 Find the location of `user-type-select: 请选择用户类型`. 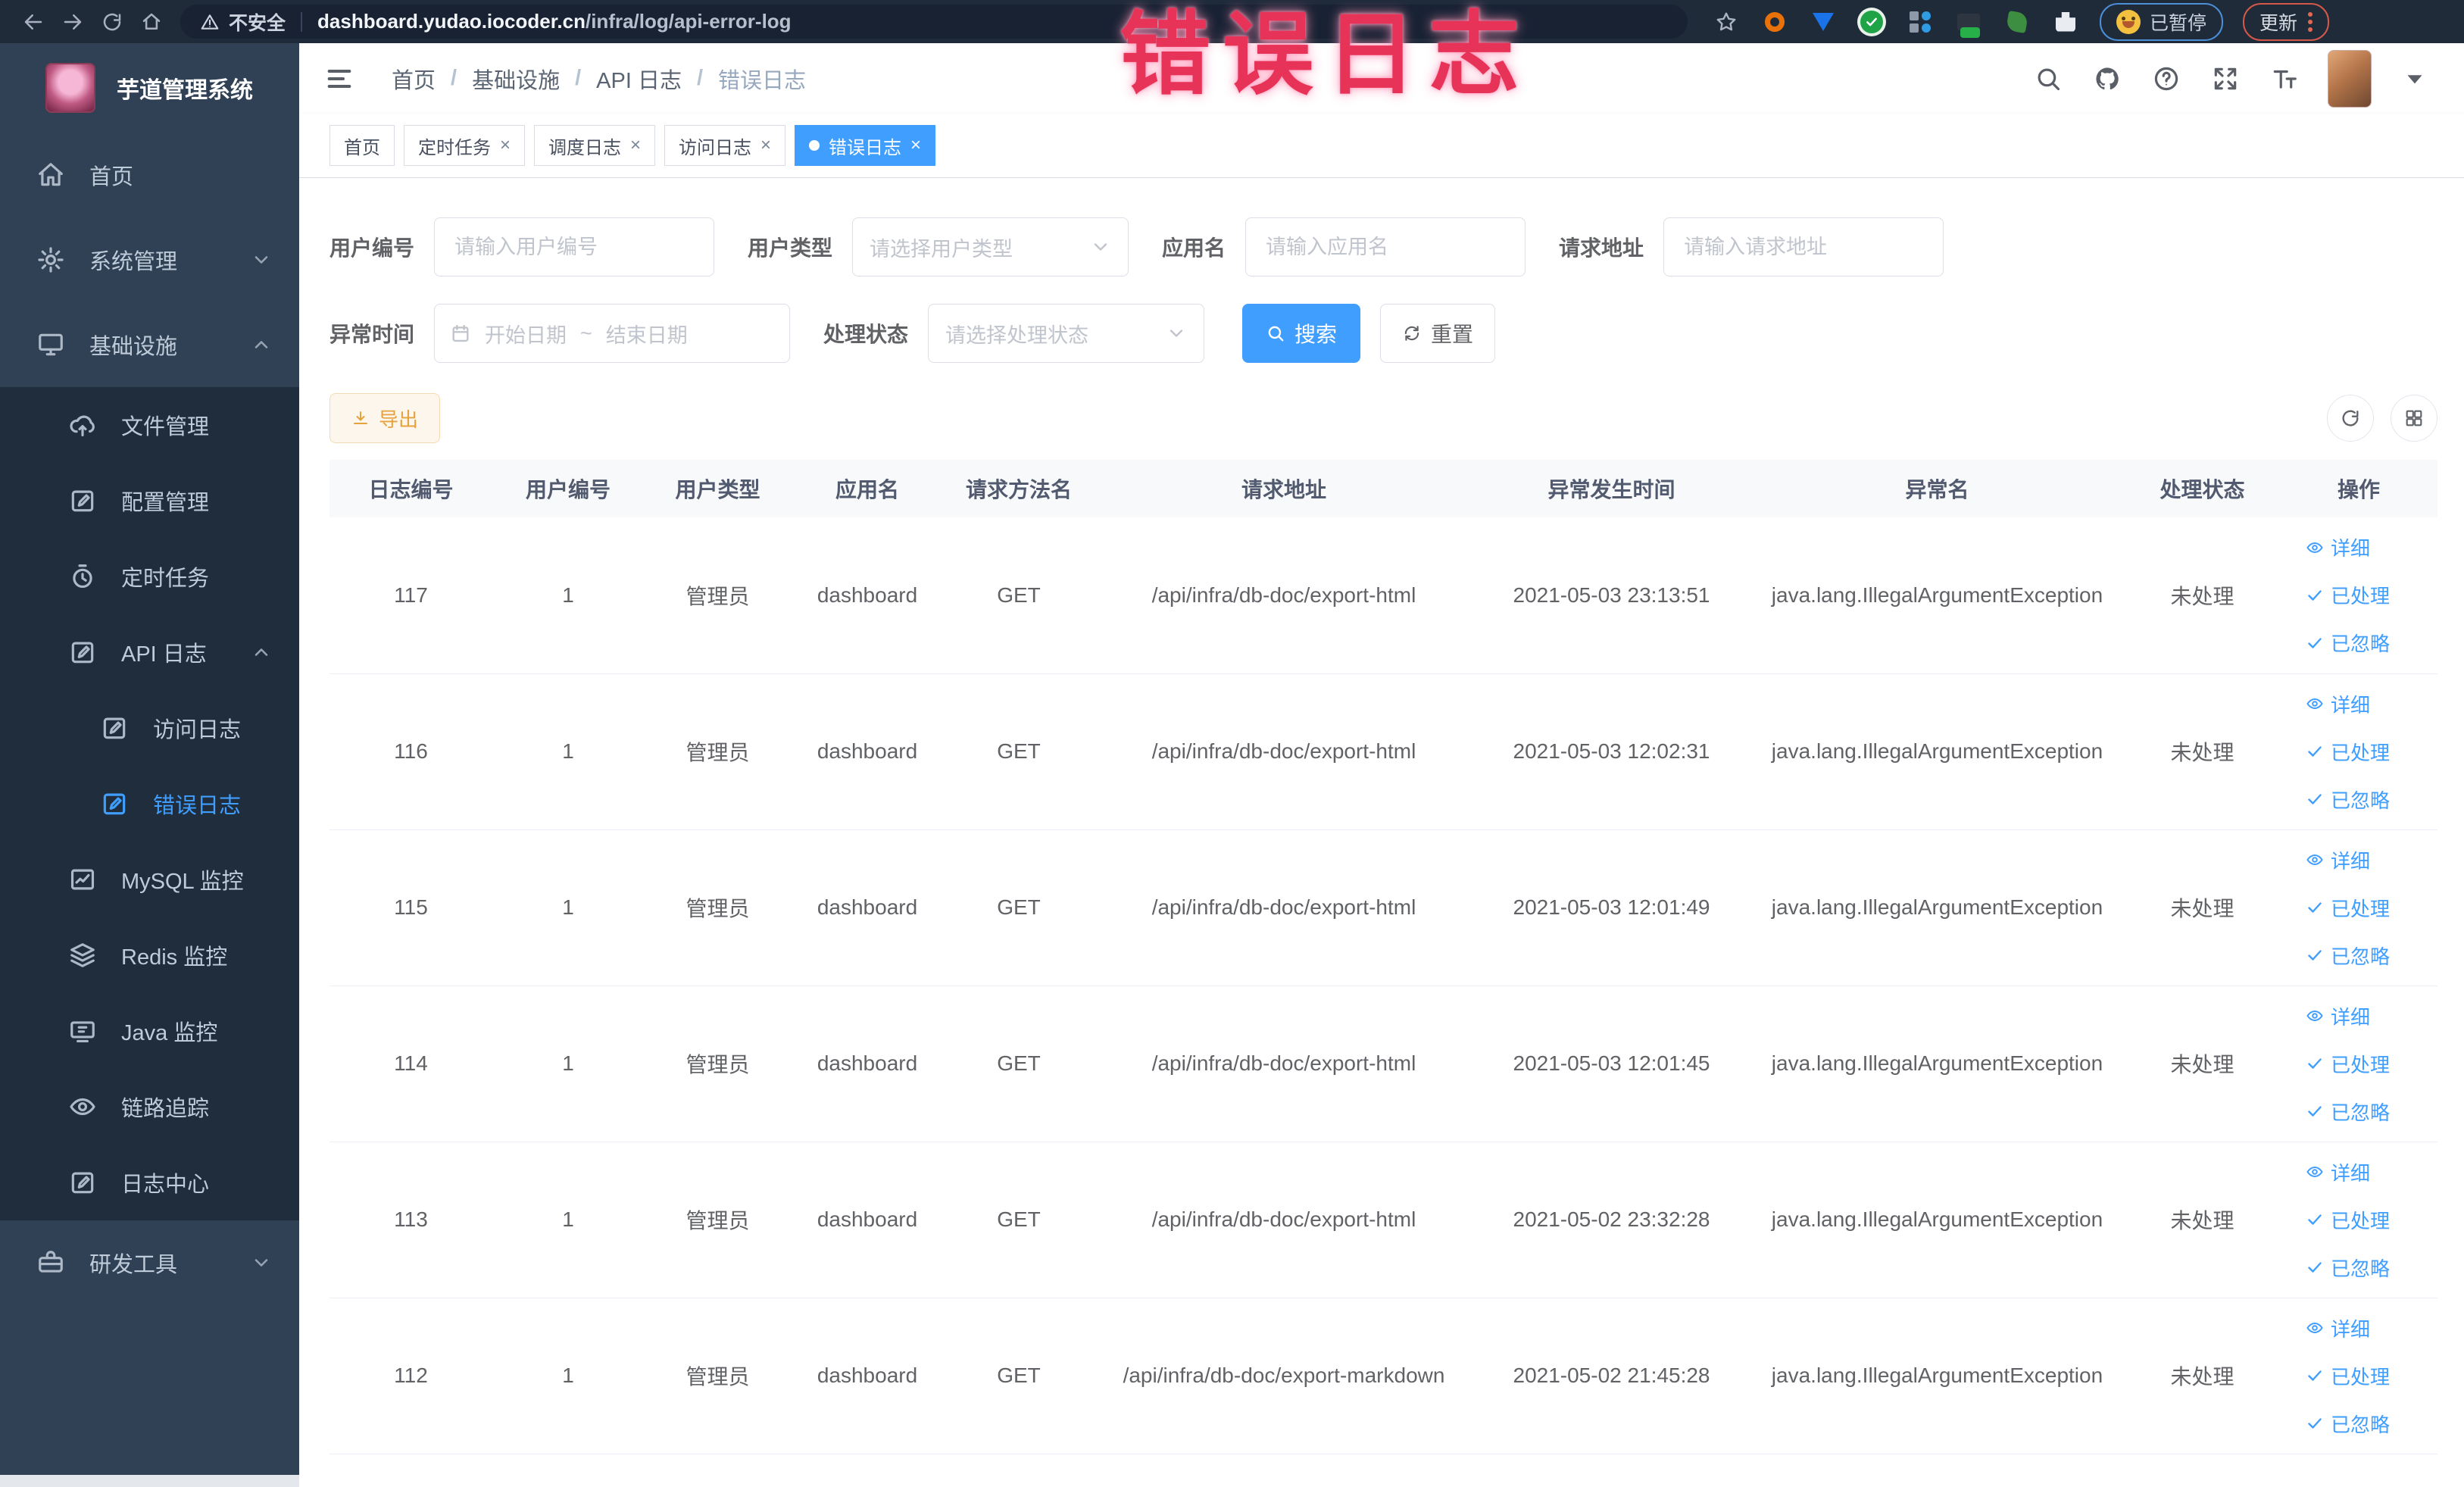

user-type-select: 请选择用户类型 is located at coordinates (990, 246).